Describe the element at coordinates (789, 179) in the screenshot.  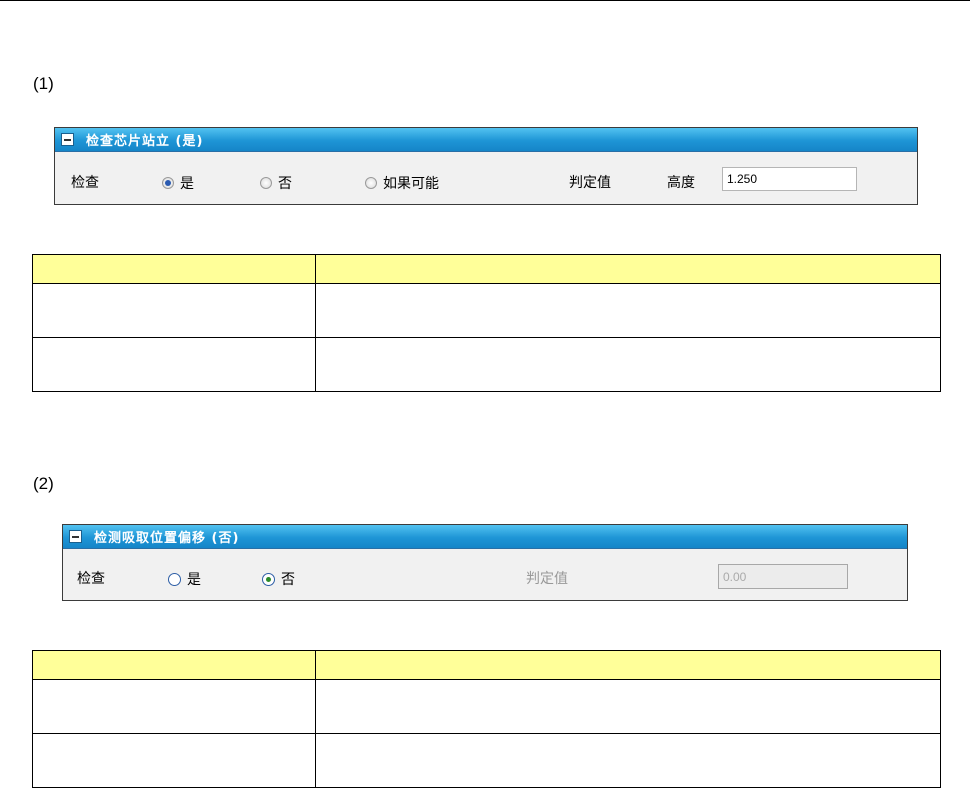
I see `height-input: 1.250` at that location.